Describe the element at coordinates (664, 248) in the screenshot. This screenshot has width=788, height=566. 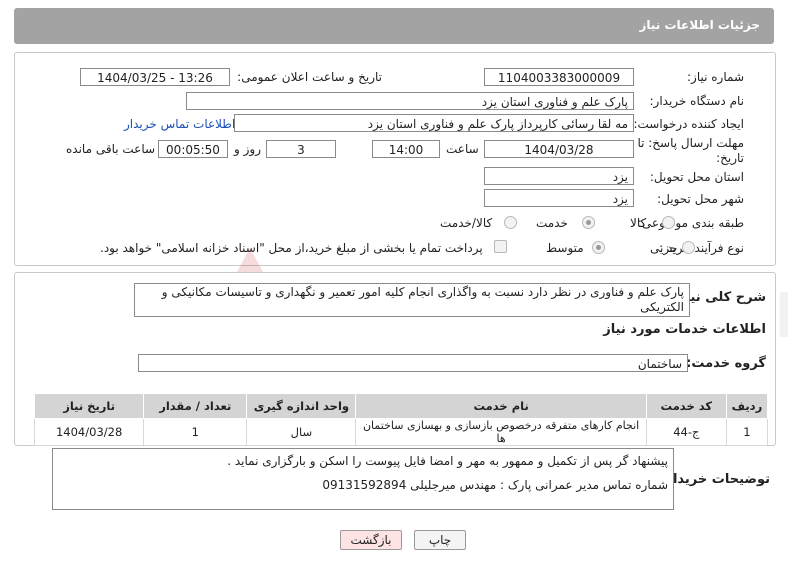
I see `process-option-minor: جزیی` at that location.